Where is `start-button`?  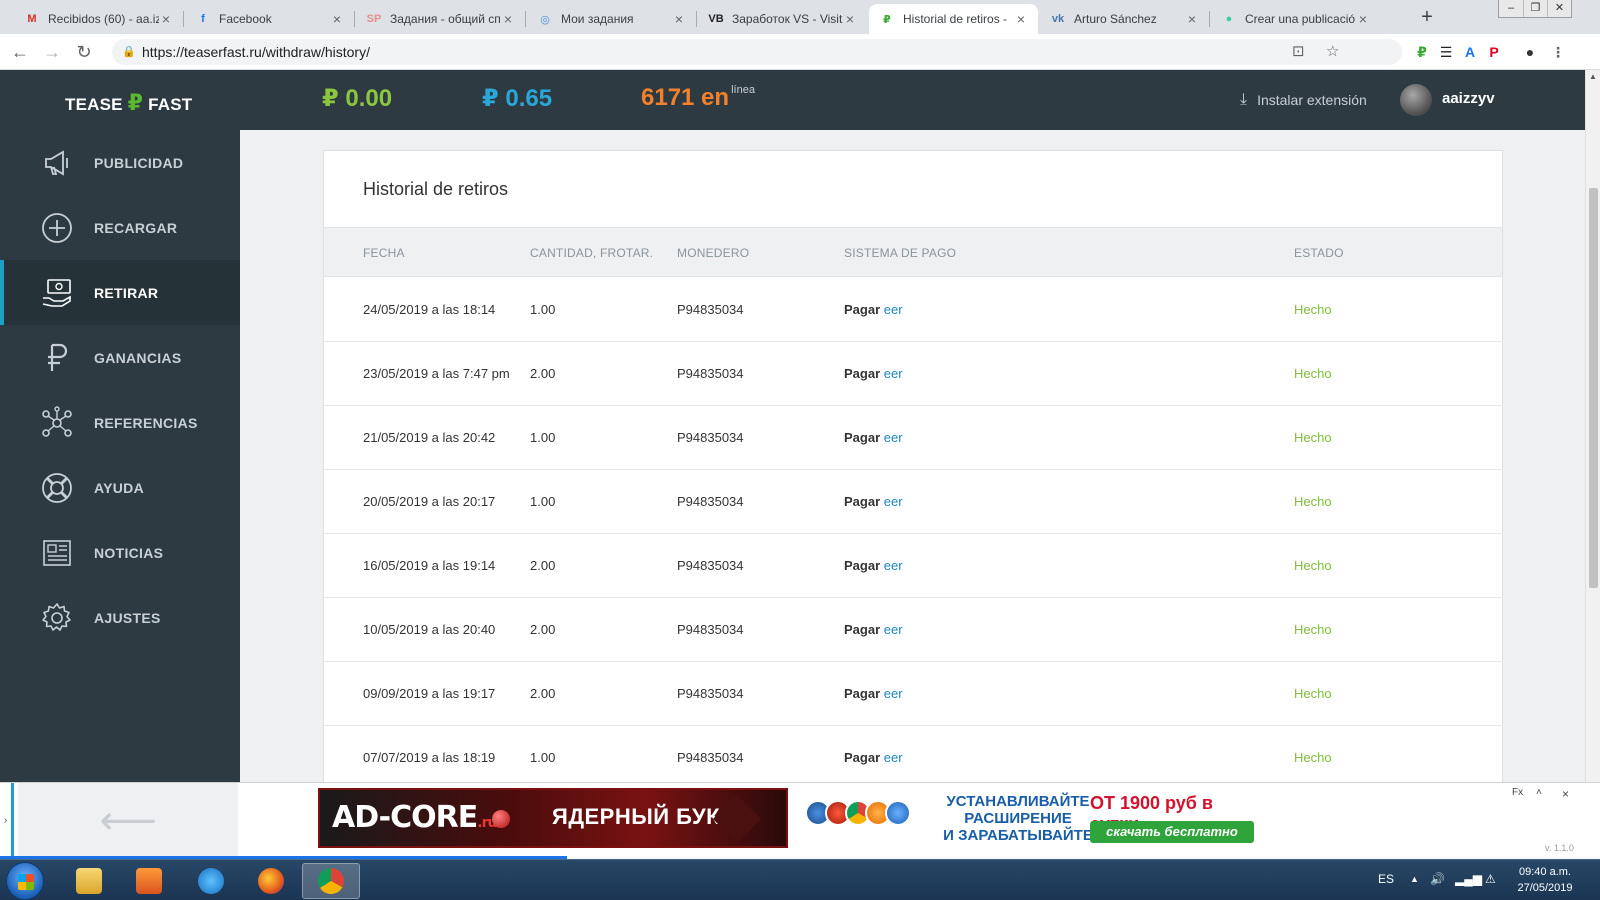 start-button is located at coordinates (25, 881).